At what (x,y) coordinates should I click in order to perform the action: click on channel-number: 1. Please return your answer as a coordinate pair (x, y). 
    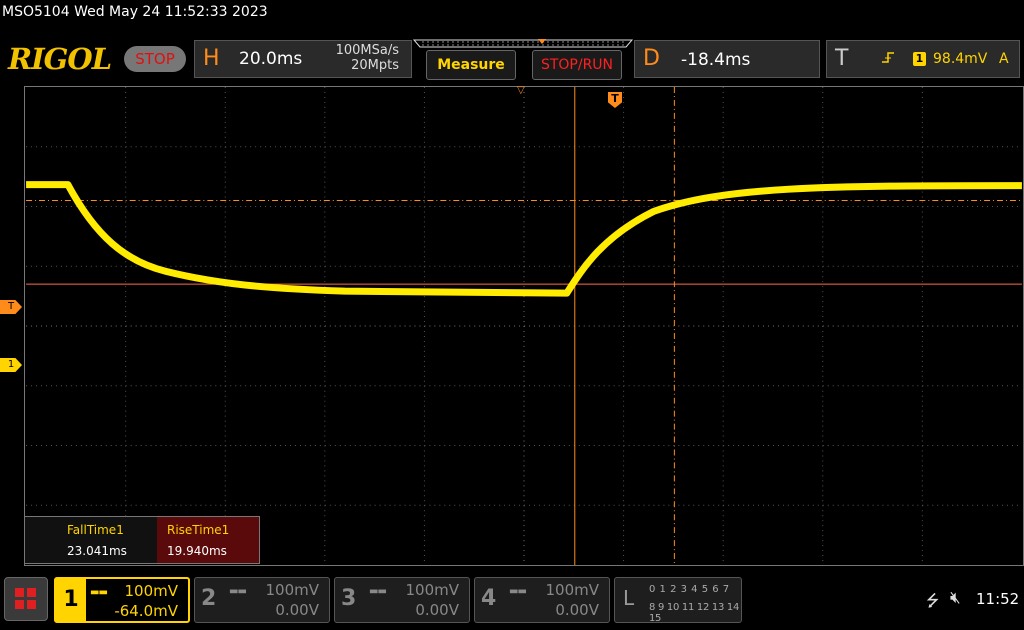
    Looking at the image, I should click on (71, 600).